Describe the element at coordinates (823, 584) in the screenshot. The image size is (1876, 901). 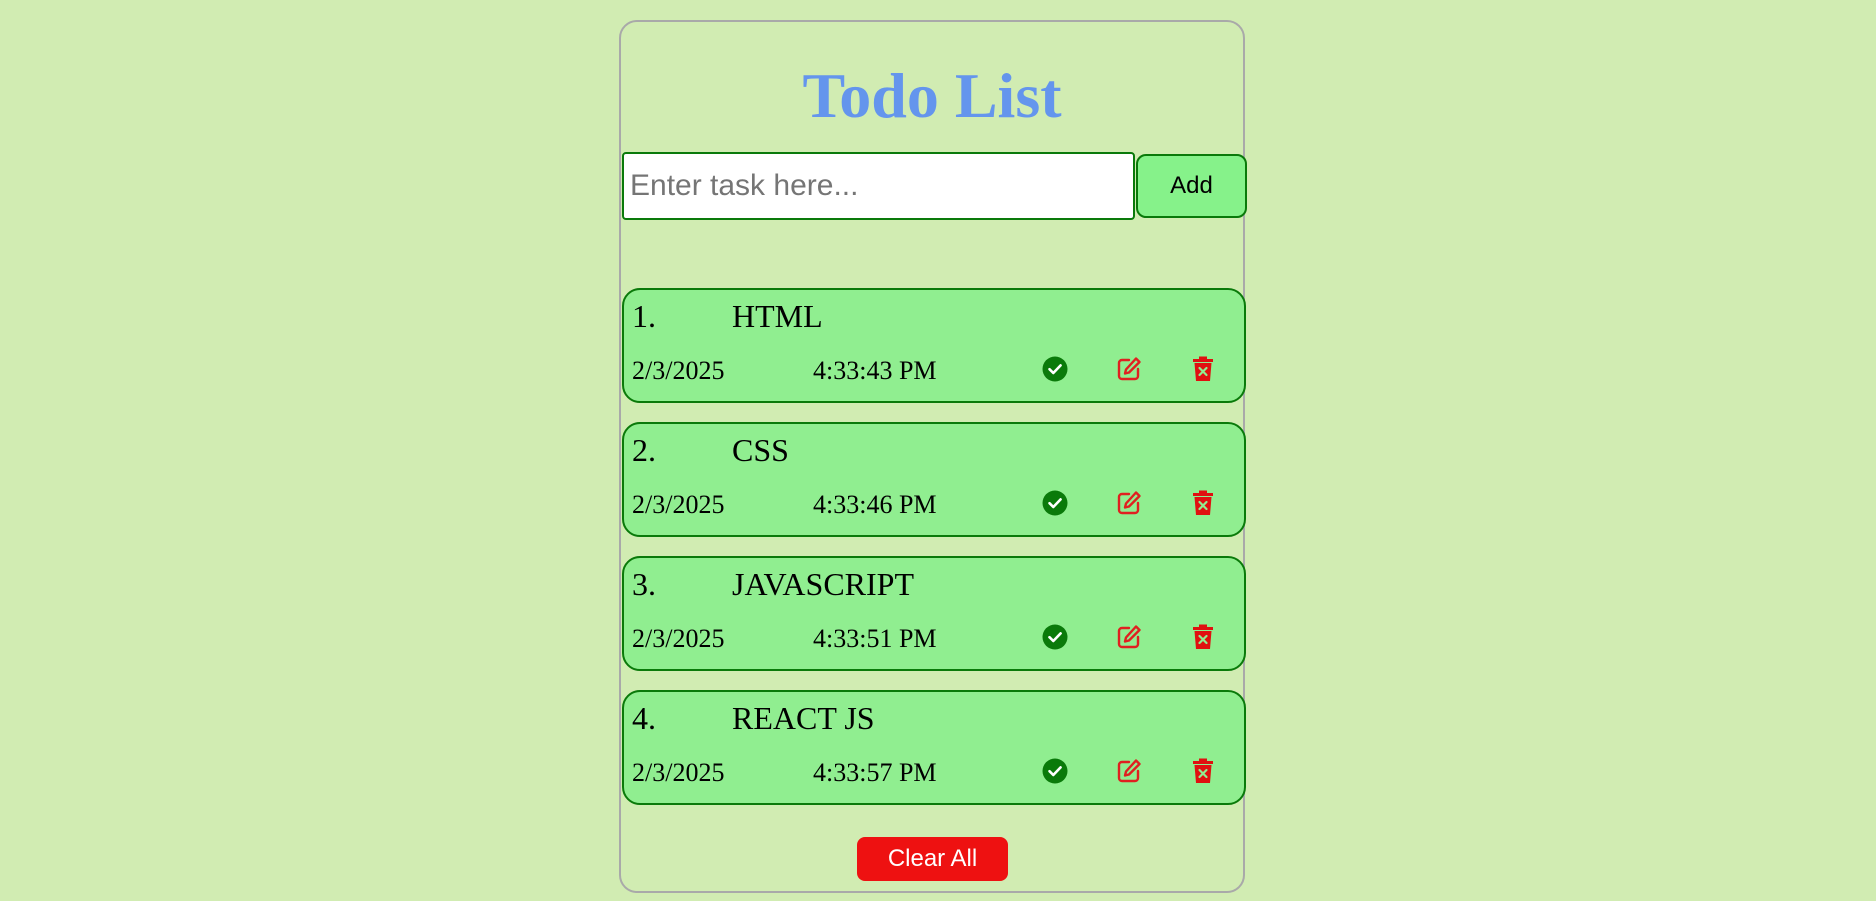
I see `todo-text: JAVASCRIPT` at that location.